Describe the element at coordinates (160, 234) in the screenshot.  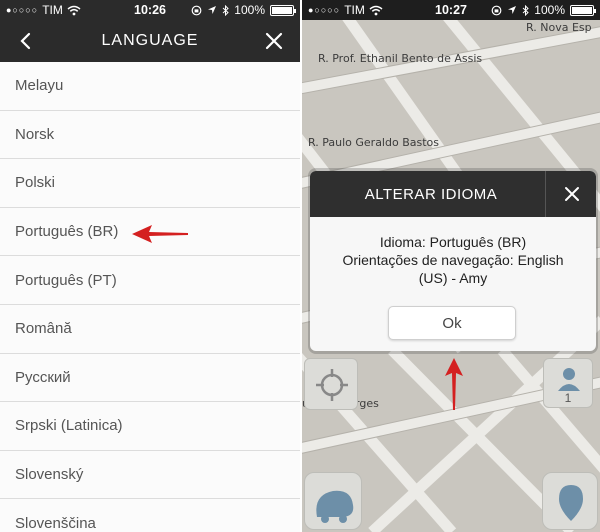
I see `red-arrow-left-icon` at that location.